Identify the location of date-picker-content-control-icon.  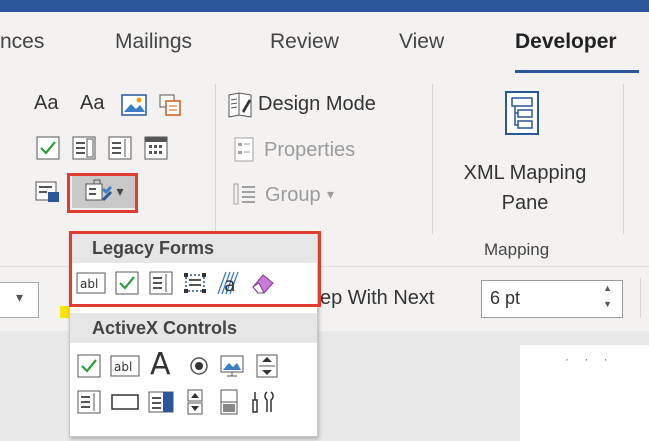
(156, 148).